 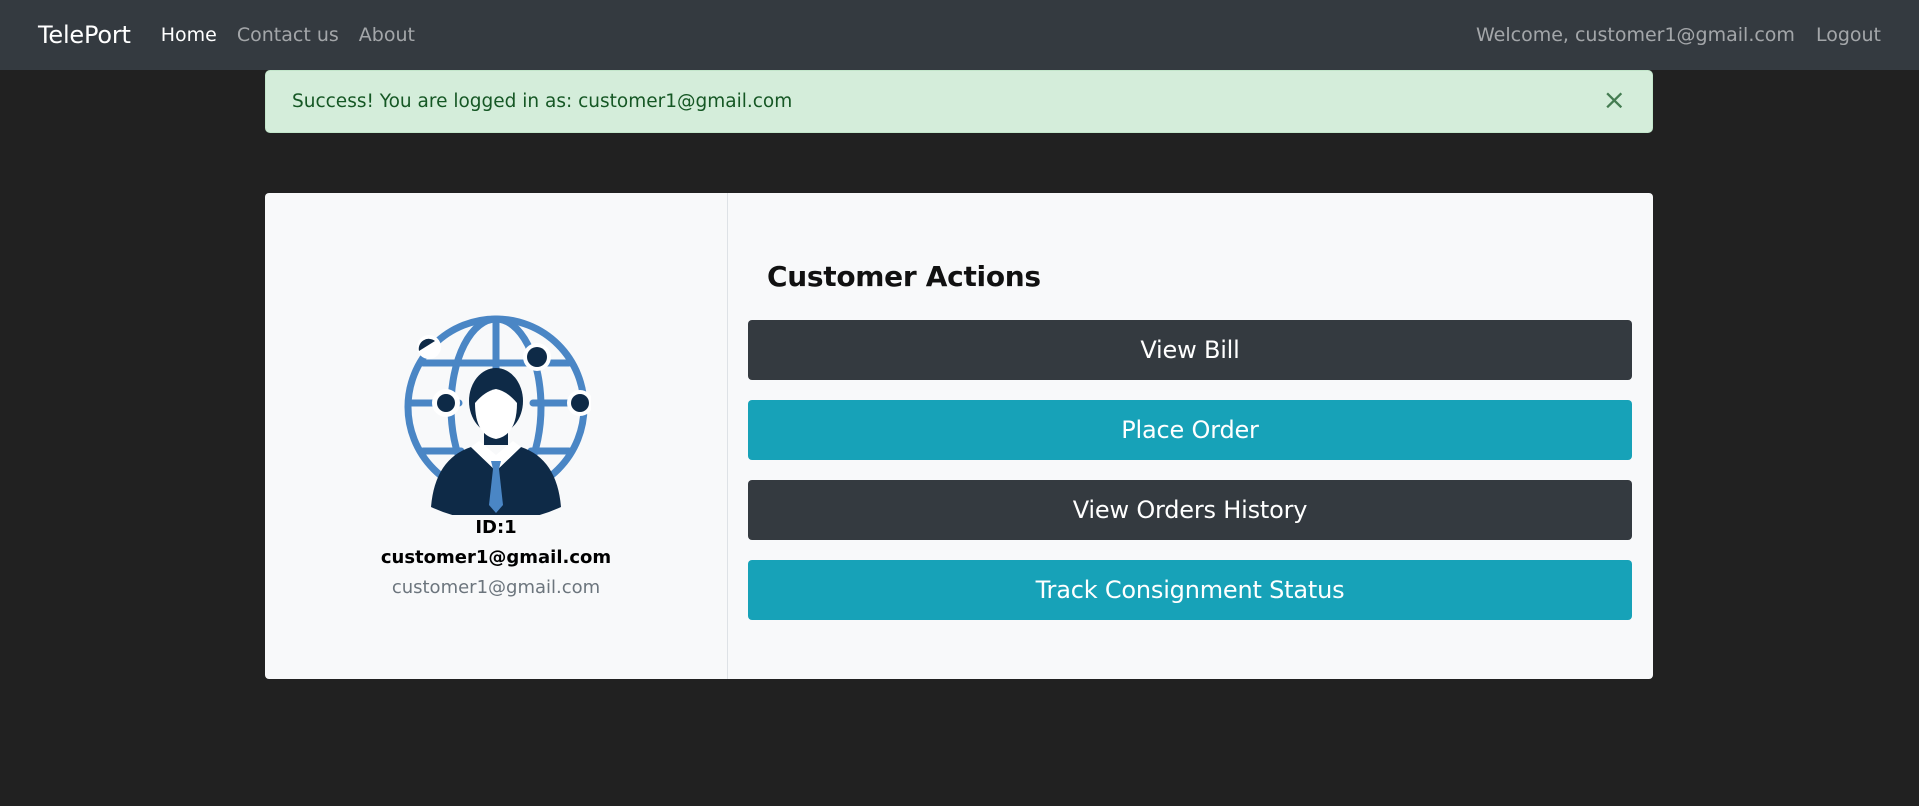 I want to click on nav-link-home: Home, so click(x=189, y=35).